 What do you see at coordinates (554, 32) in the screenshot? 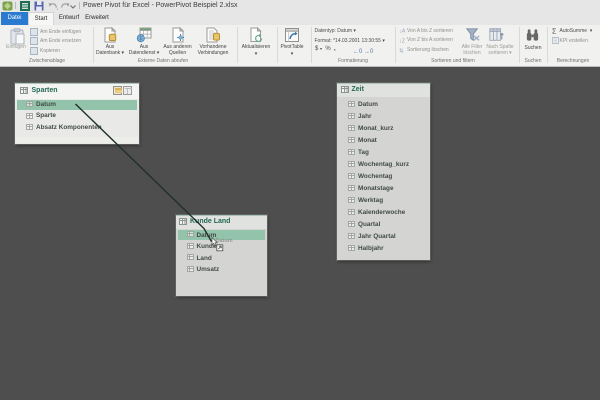
I see `svg-text: Σ` at bounding box center [554, 32].